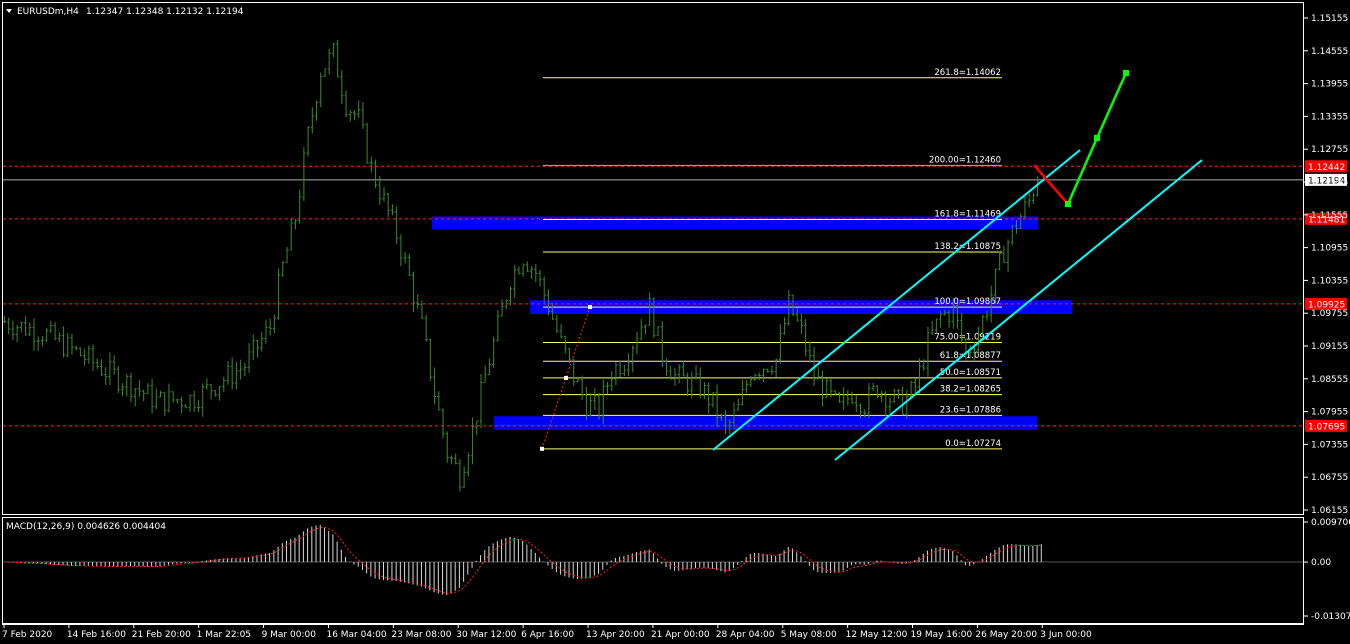 The width and height of the screenshot is (1350, 644). What do you see at coordinates (1329, 249) in the screenshot?
I see `price-tick-label: 1.10955` at bounding box center [1329, 249].